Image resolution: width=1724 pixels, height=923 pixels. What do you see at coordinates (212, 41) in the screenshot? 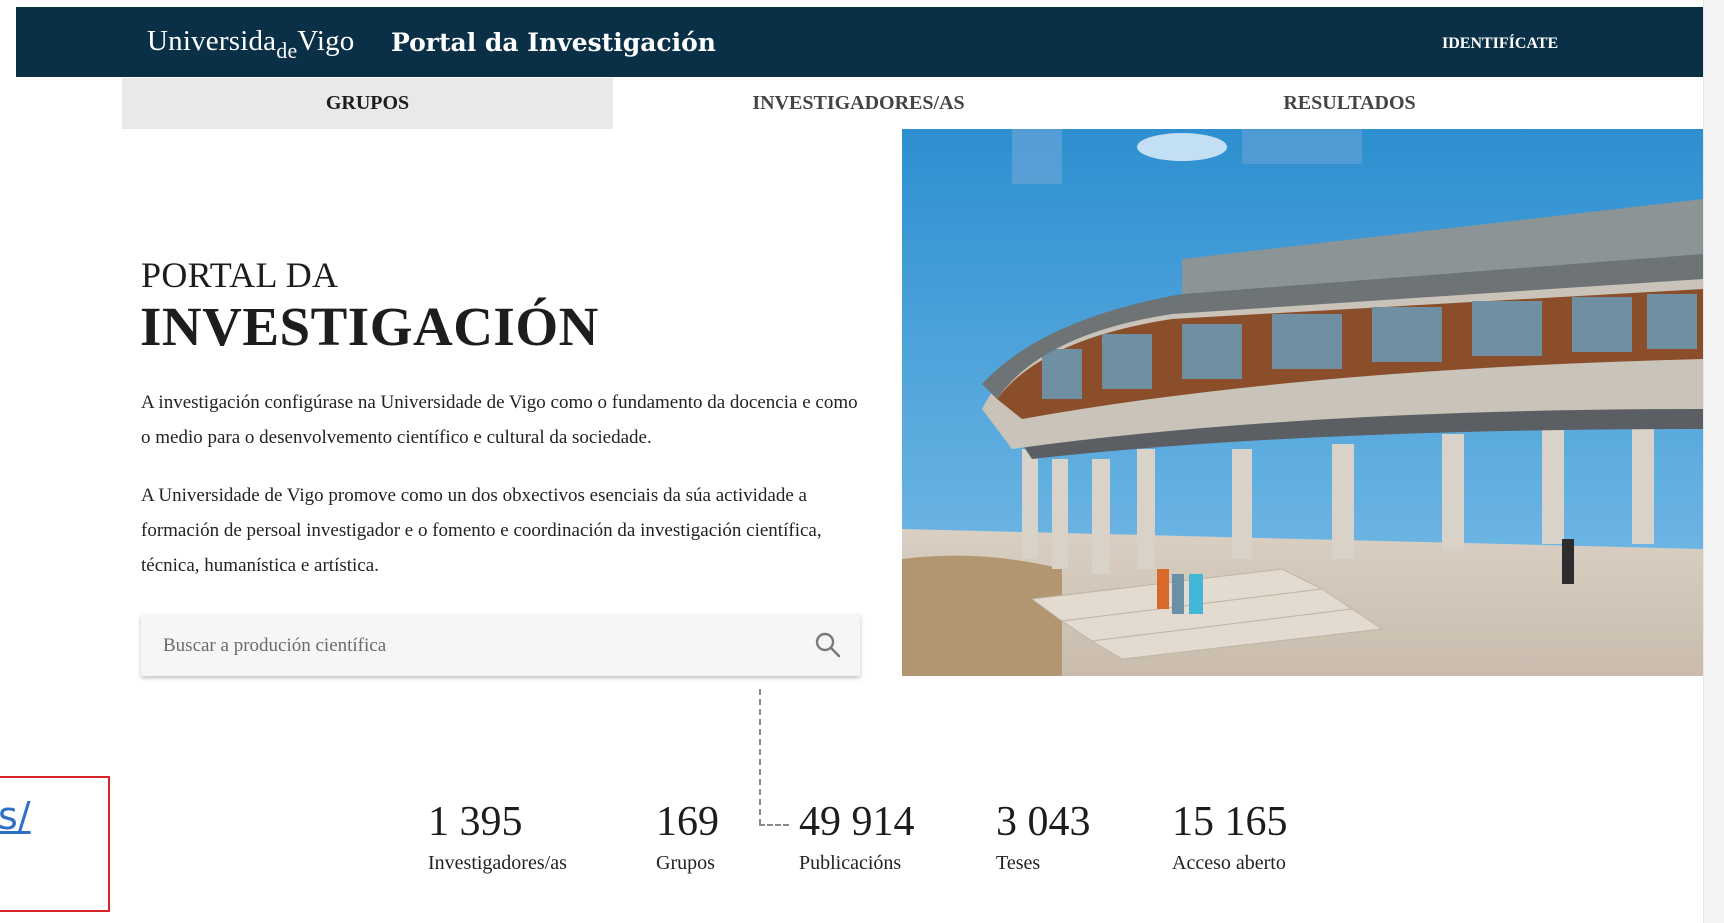
I see `logo-text-universida: Universida` at bounding box center [212, 41].